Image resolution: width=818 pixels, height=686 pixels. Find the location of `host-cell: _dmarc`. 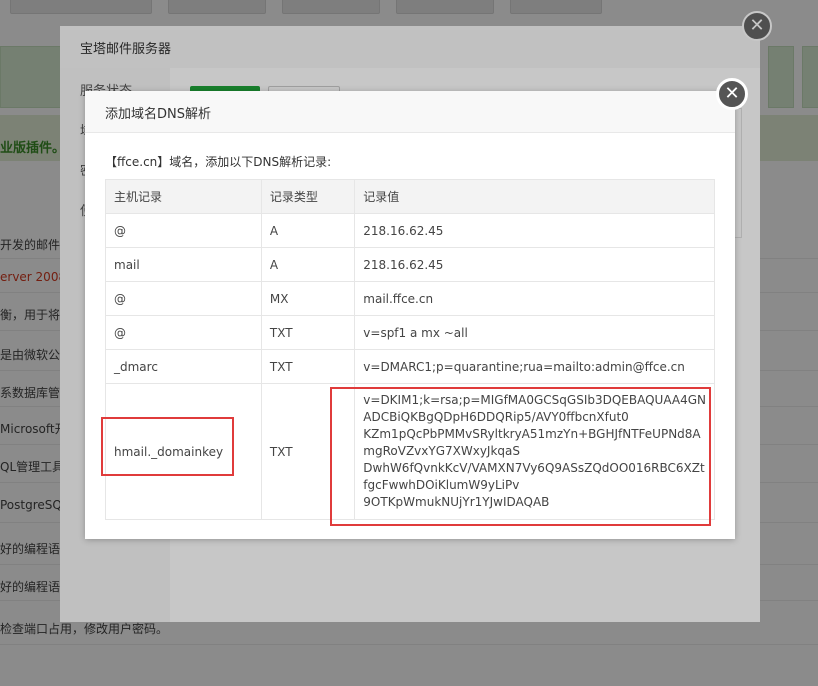

host-cell: _dmarc is located at coordinates (183, 366).